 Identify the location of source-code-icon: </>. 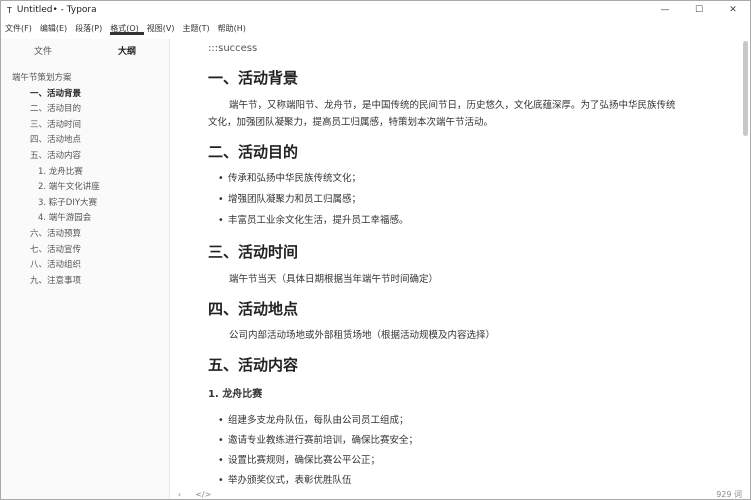
(203, 494).